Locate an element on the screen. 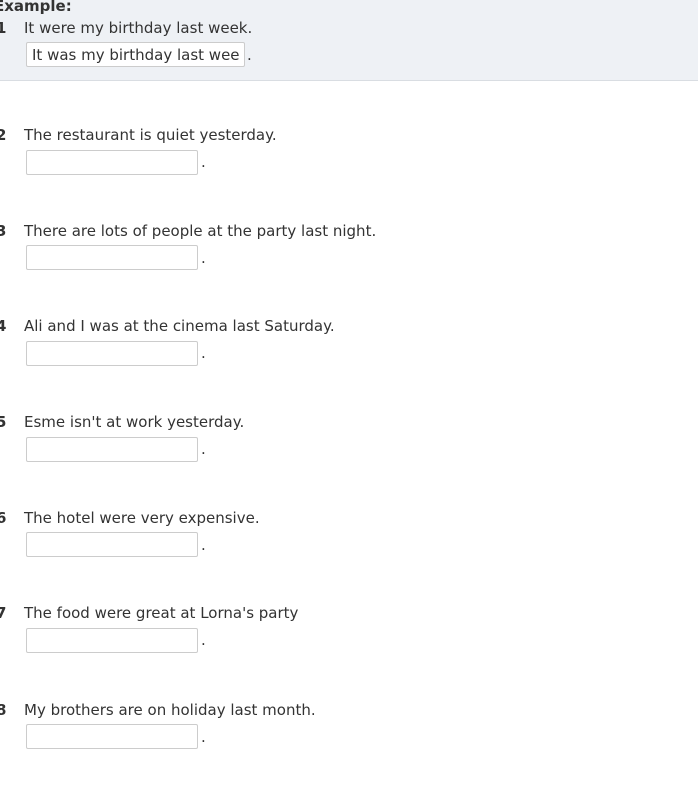  question-number: 5 is located at coordinates (3, 422).